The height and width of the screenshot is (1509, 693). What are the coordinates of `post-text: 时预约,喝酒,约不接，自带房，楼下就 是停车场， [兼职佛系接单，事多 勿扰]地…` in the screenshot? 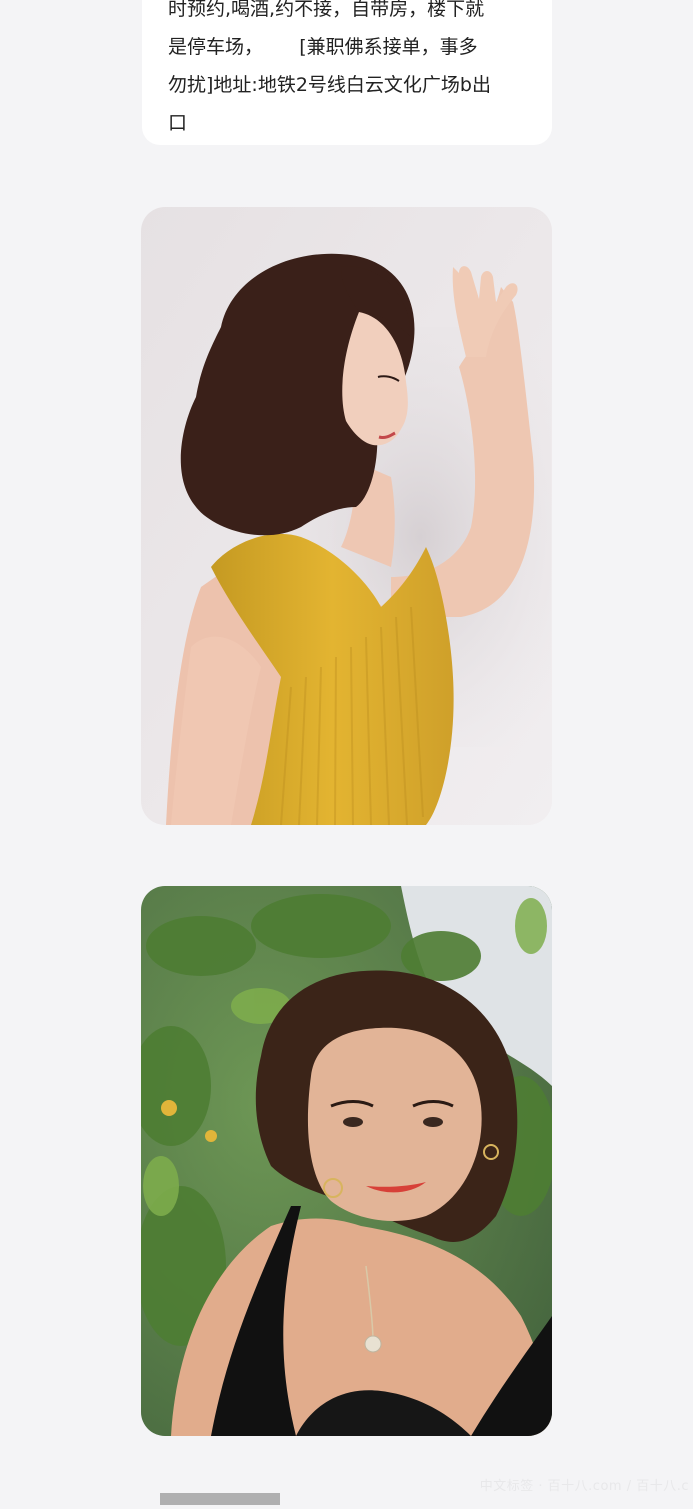 It's located at (351, 71).